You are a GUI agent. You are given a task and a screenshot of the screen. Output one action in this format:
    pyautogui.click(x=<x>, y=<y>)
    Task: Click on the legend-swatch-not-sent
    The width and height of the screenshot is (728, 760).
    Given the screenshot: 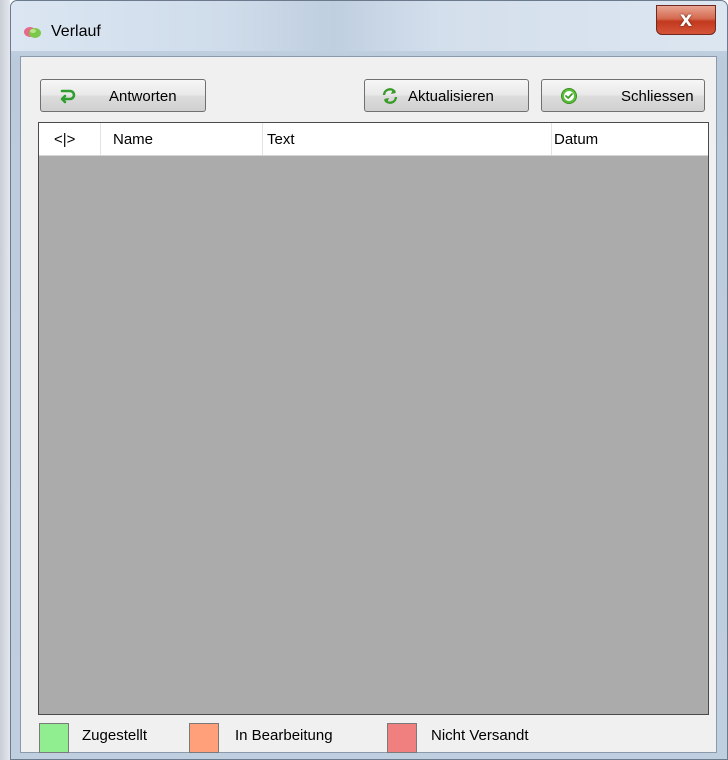 What is the action you would take?
    pyautogui.click(x=402, y=738)
    